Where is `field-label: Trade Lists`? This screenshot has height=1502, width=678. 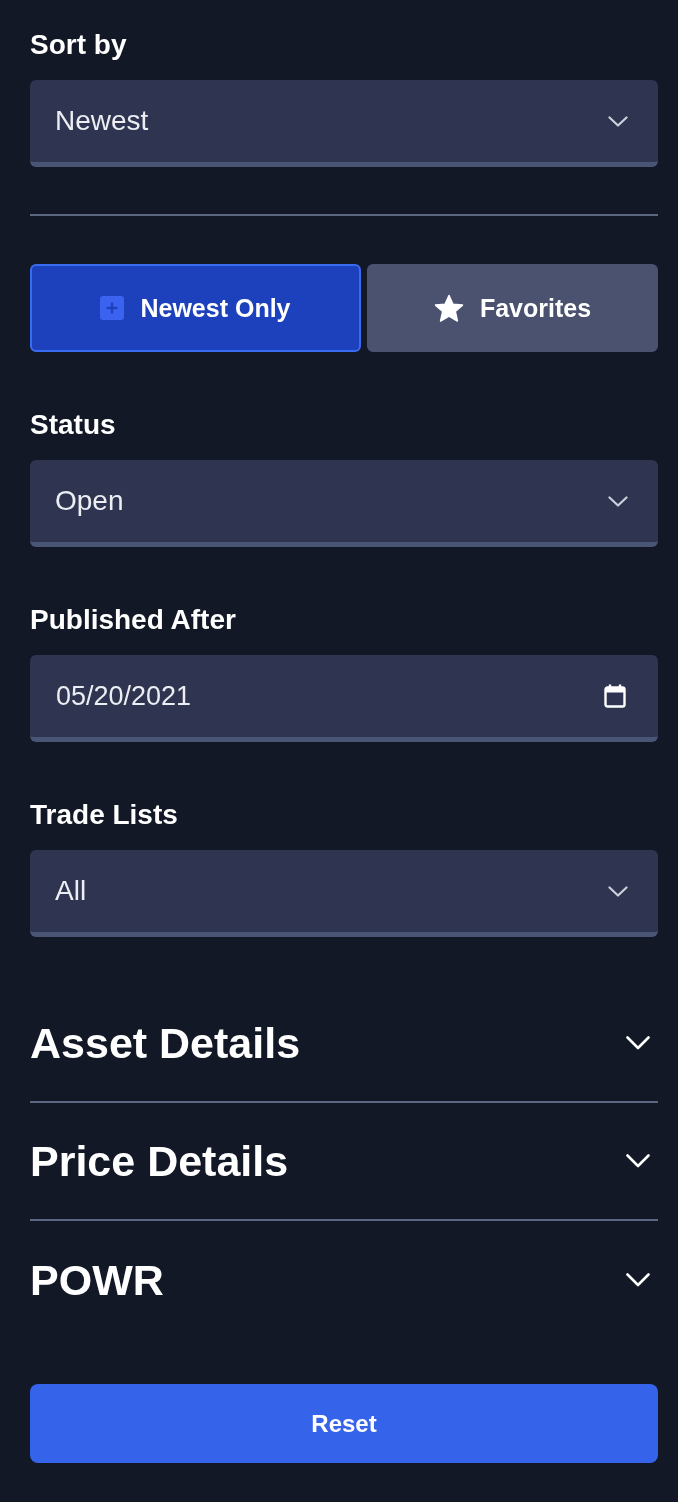
field-label: Trade Lists is located at coordinates (104, 815).